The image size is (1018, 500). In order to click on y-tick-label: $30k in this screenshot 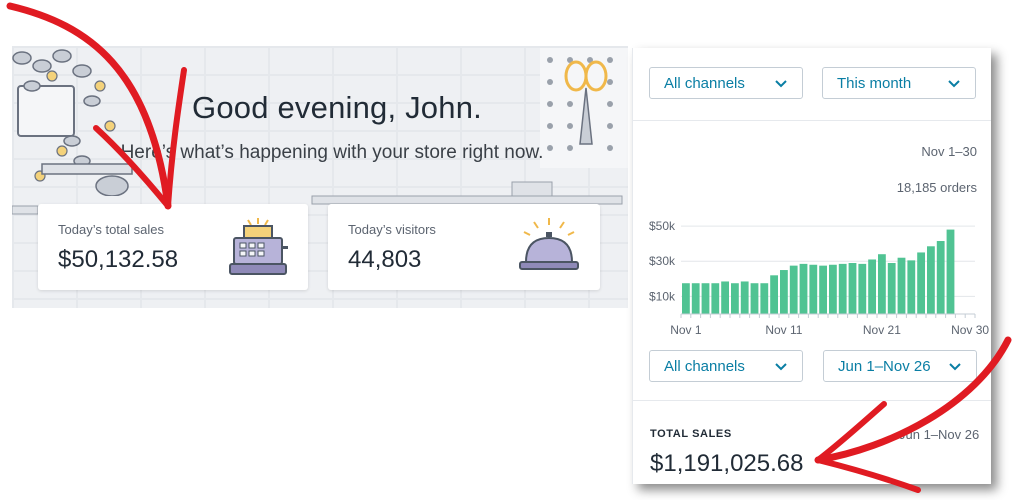, I will do `click(662, 261)`.